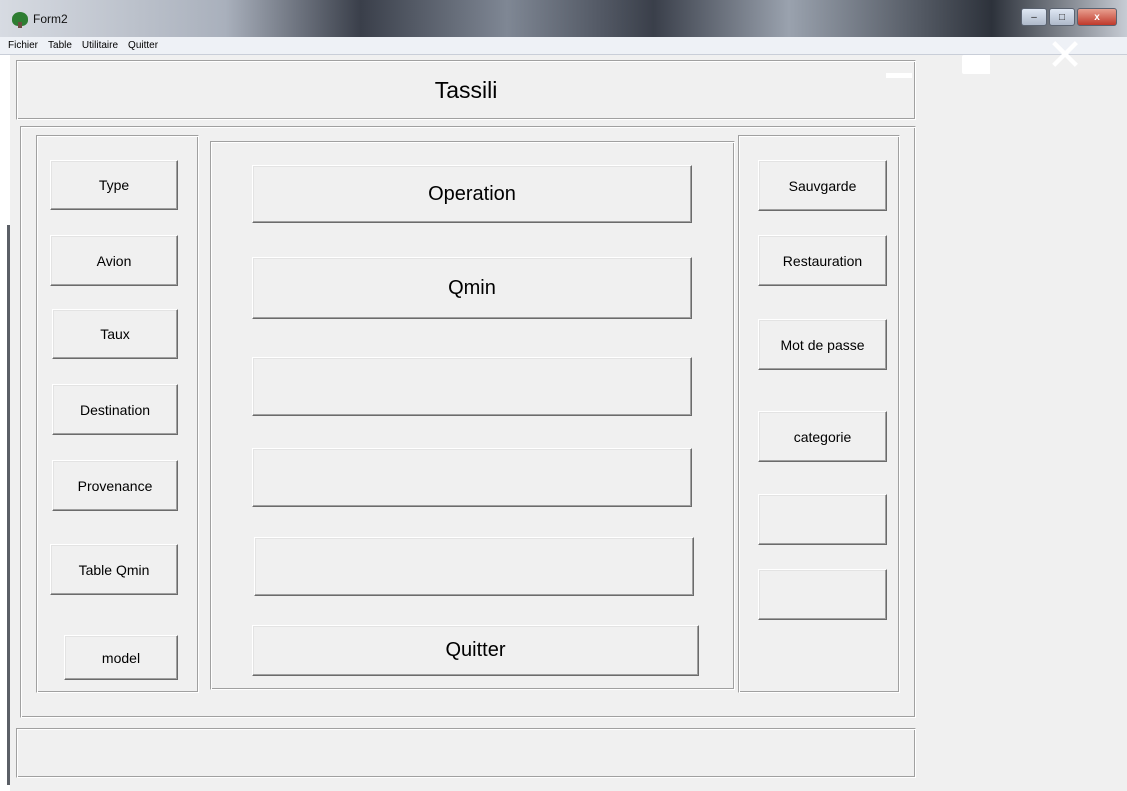 This screenshot has width=1127, height=791. What do you see at coordinates (1065, 55) in the screenshot?
I see `artifact-x-icon: ✕` at bounding box center [1065, 55].